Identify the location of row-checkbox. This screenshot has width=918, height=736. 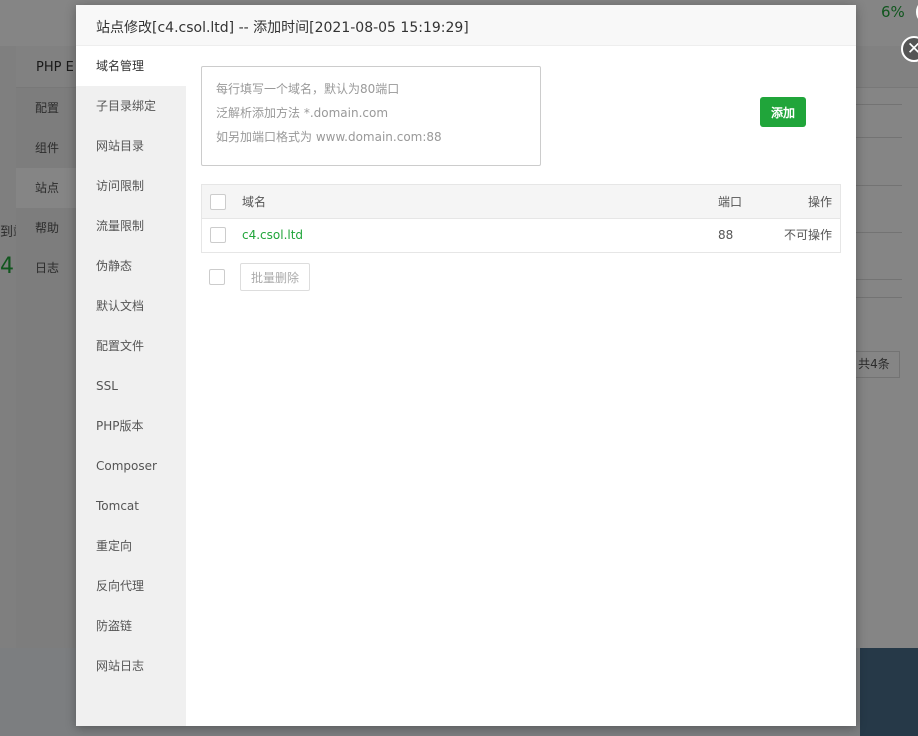
(218, 235).